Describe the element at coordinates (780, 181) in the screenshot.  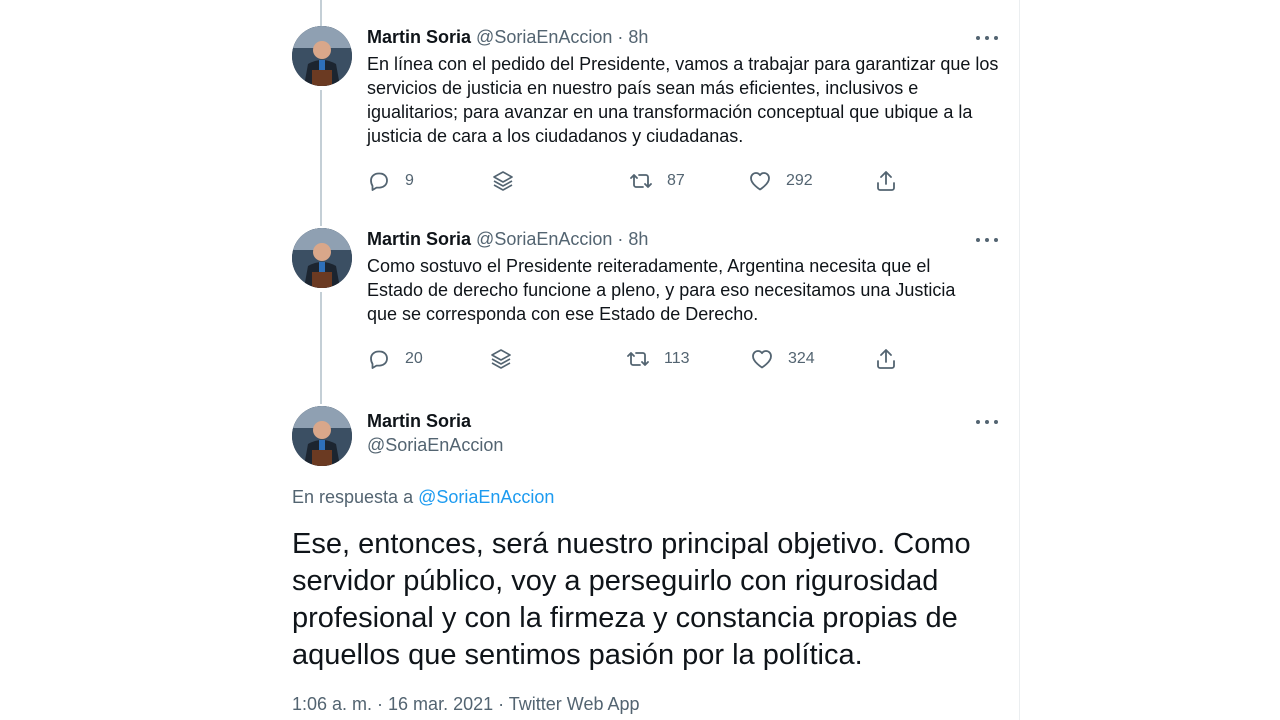
I see `like-button: 292` at that location.